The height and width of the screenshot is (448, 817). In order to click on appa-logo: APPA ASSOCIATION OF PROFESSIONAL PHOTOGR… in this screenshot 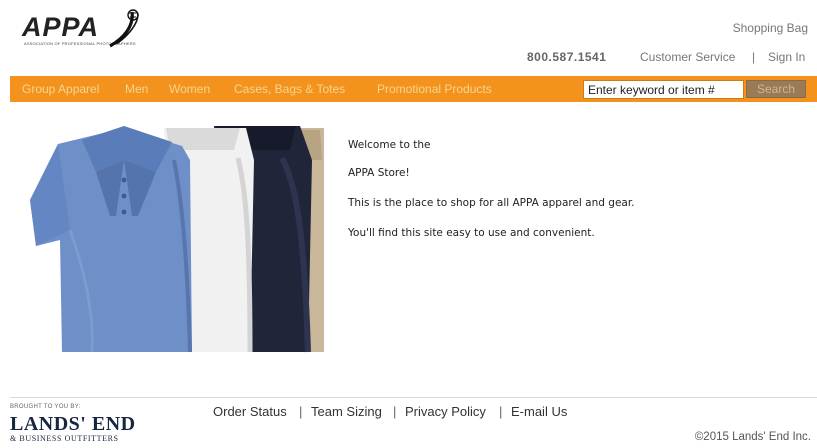, I will do `click(82, 29)`.